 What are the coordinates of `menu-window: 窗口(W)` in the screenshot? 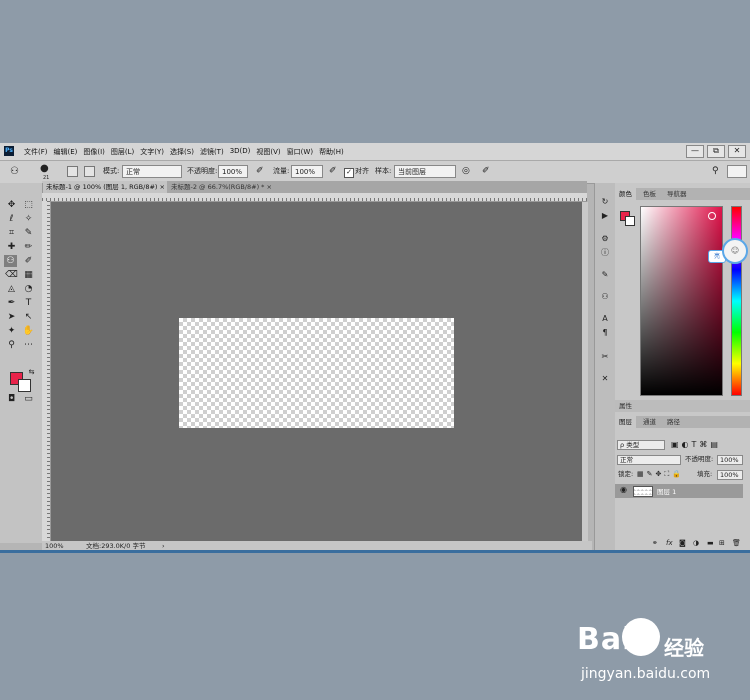 It's located at (300, 152).